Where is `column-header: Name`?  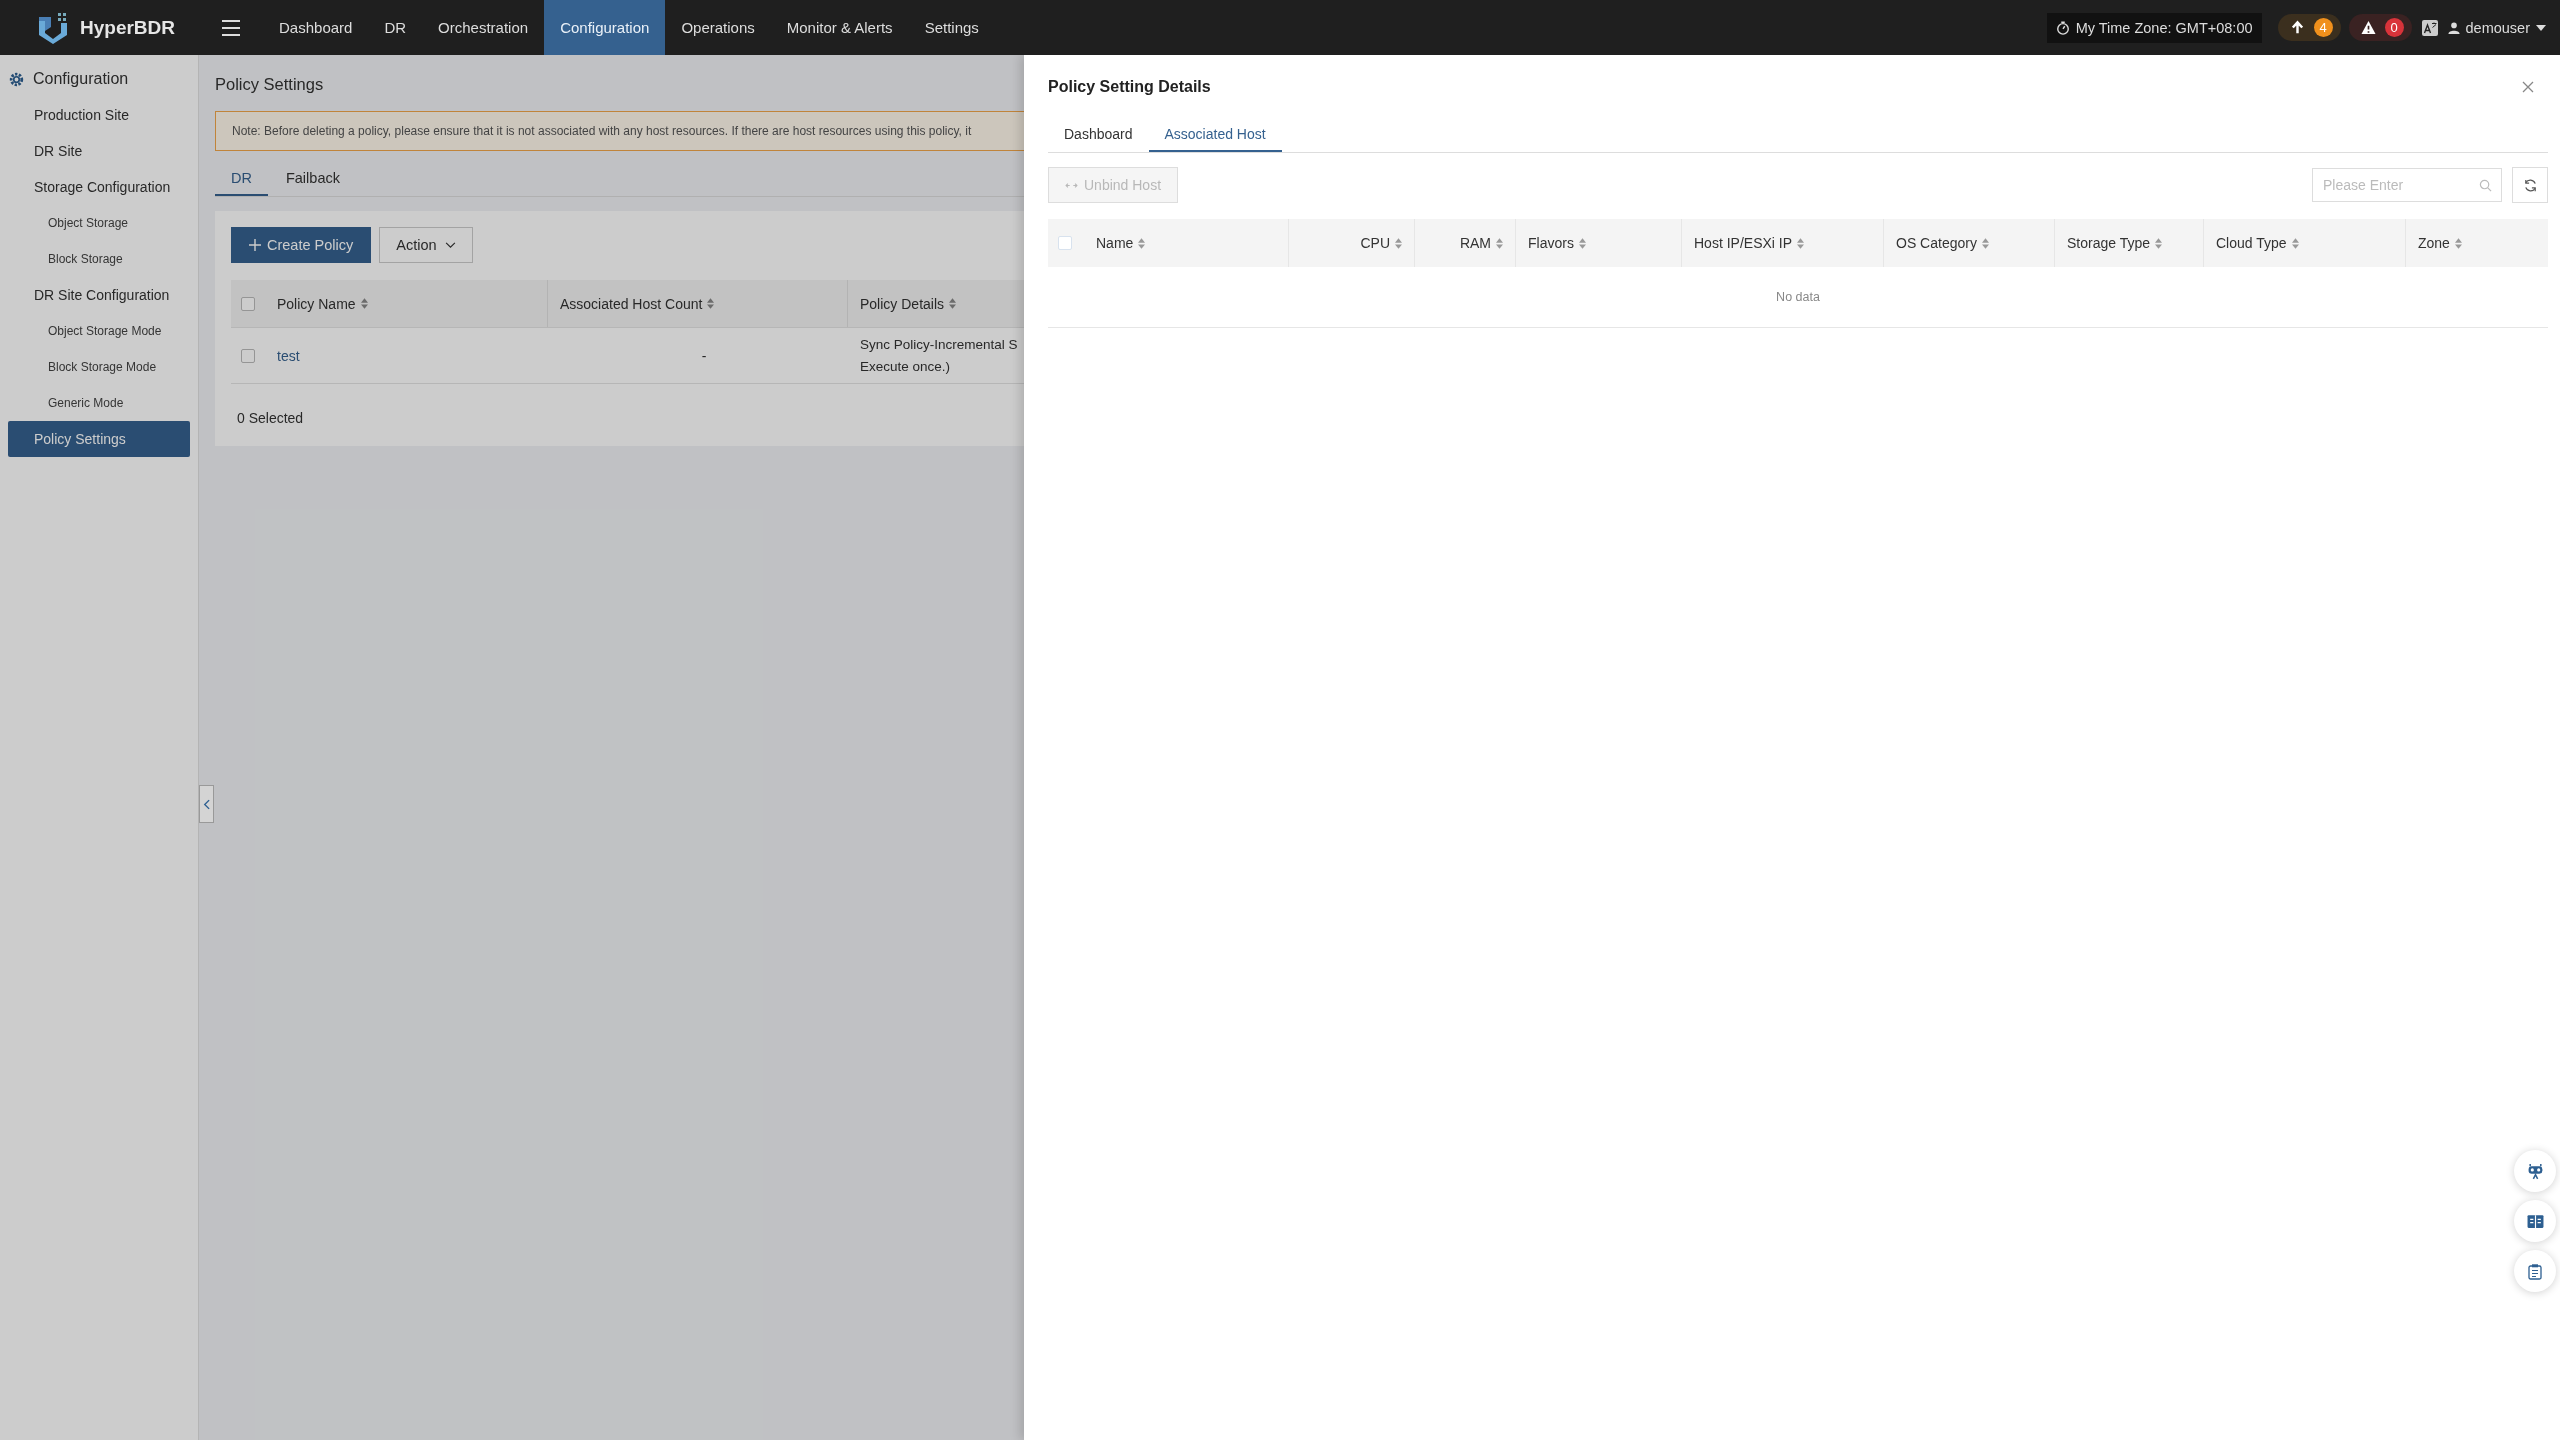 column-header: Name is located at coordinates (1115, 243).